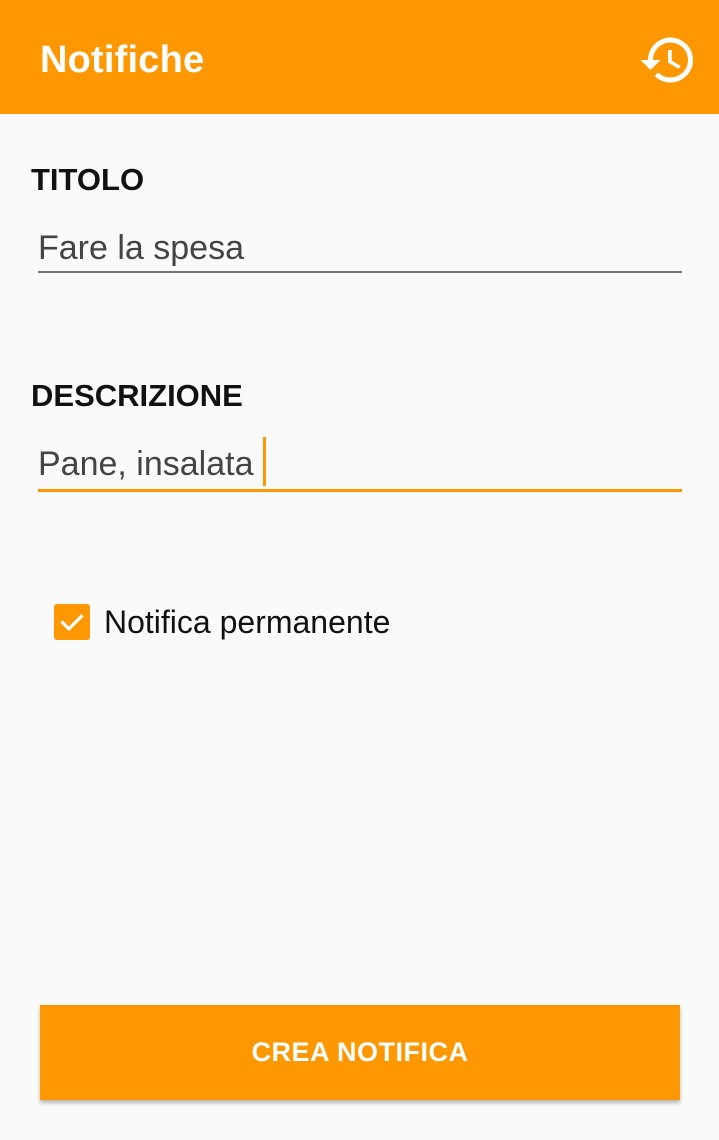  I want to click on title-input-underline, so click(360, 272).